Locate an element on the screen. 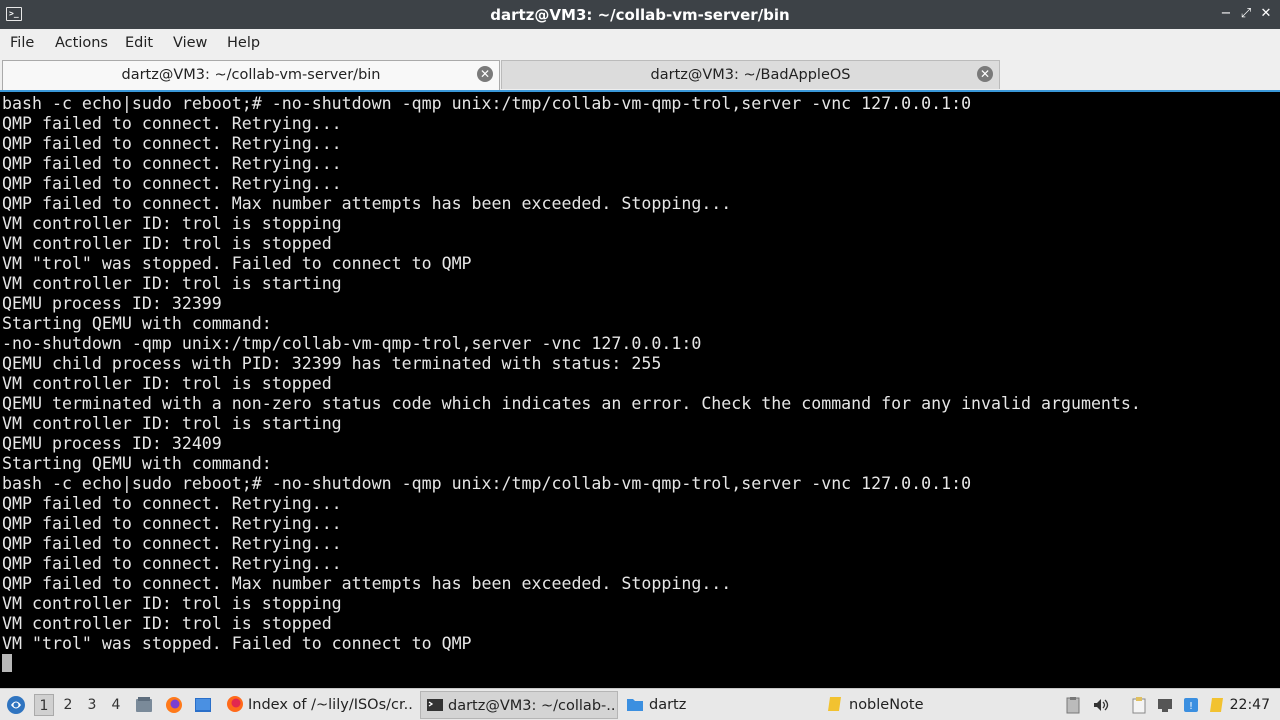 This screenshot has height=720, width=1280. show-desktop-icon is located at coordinates (203, 705).